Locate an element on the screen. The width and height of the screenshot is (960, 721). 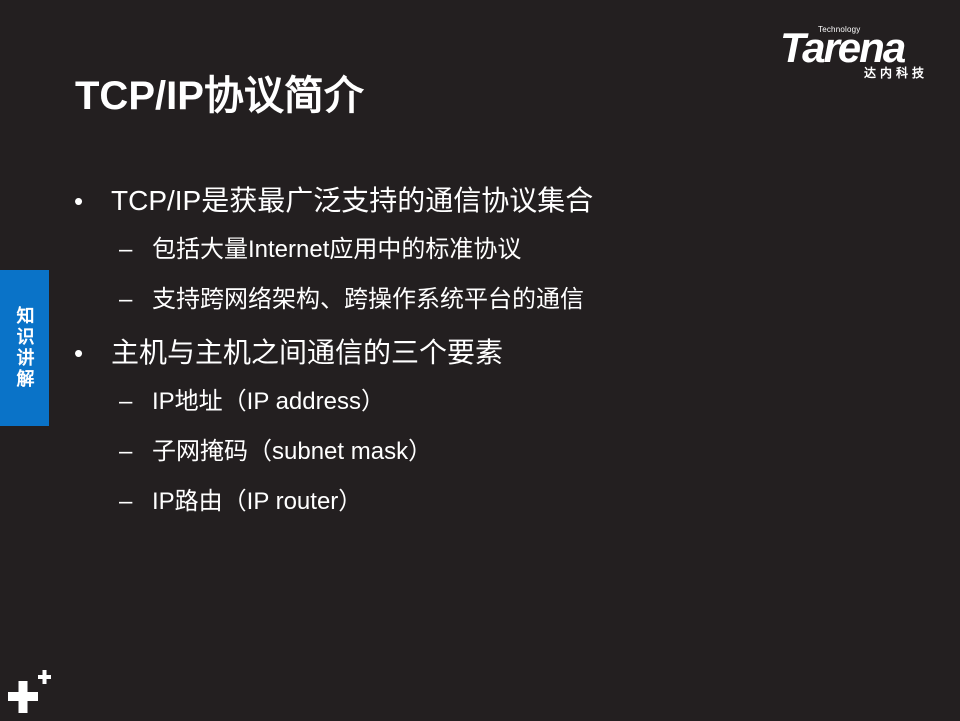
bullet-text: TCP/IP是获最广泛支持的通信协议集合 is located at coordinates (352, 200).